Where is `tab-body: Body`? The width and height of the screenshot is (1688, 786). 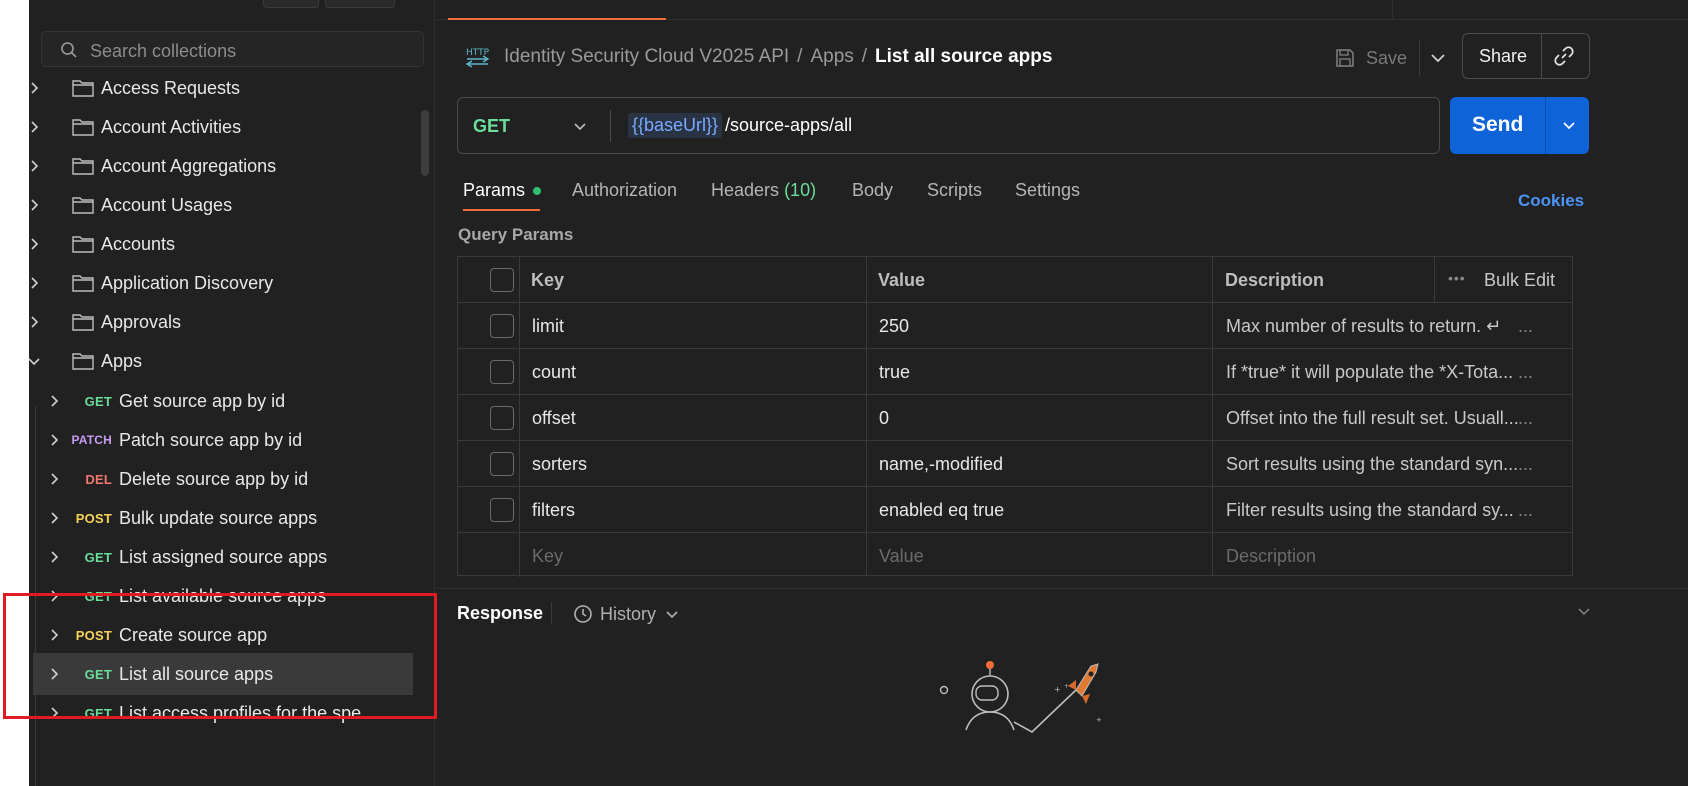
tab-body: Body is located at coordinates (872, 190).